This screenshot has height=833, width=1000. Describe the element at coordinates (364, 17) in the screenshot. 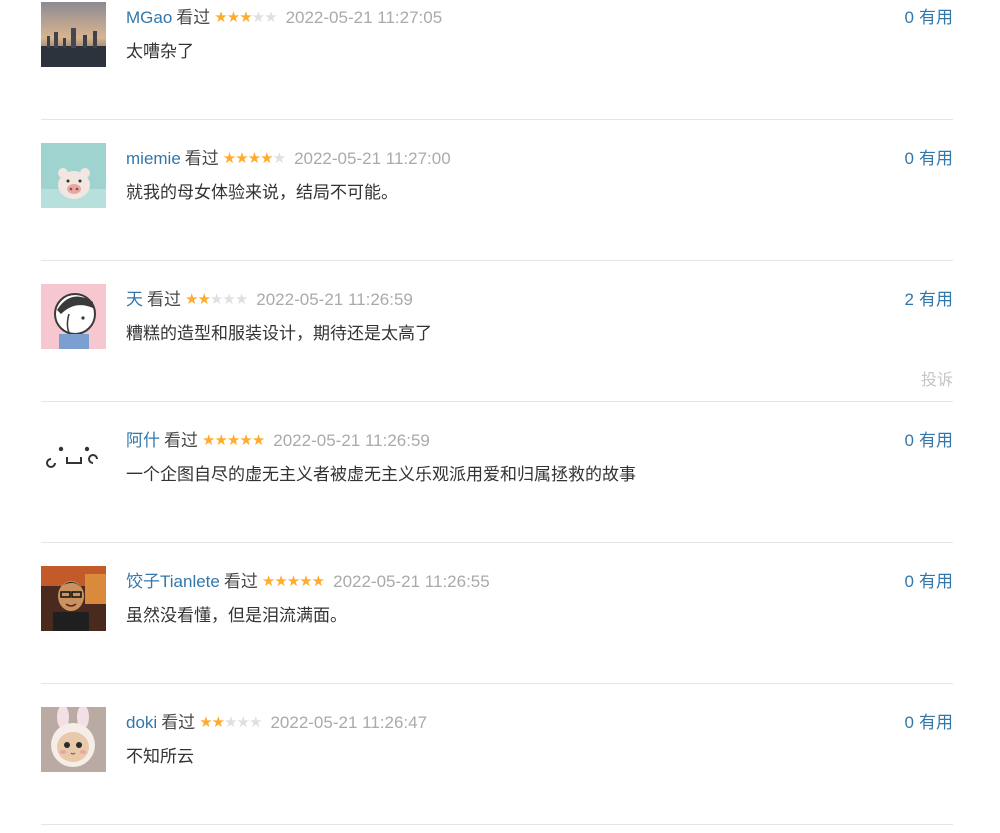

I see `comment-time: 2022-05-21 11:27:05` at that location.